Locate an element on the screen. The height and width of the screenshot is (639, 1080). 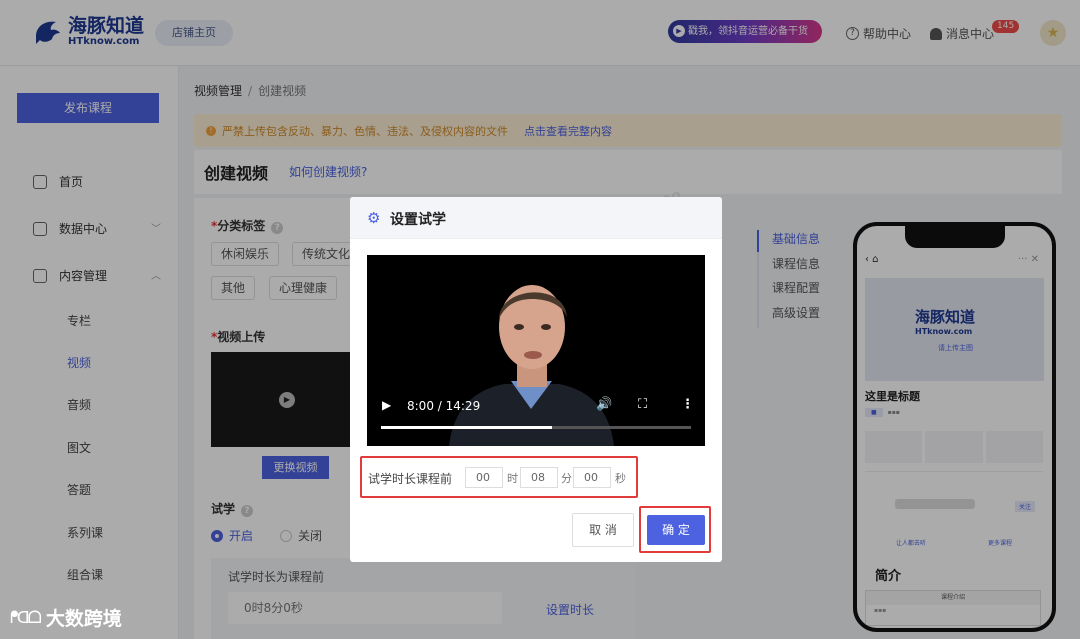
video-progress-track is located at coordinates (536, 427).